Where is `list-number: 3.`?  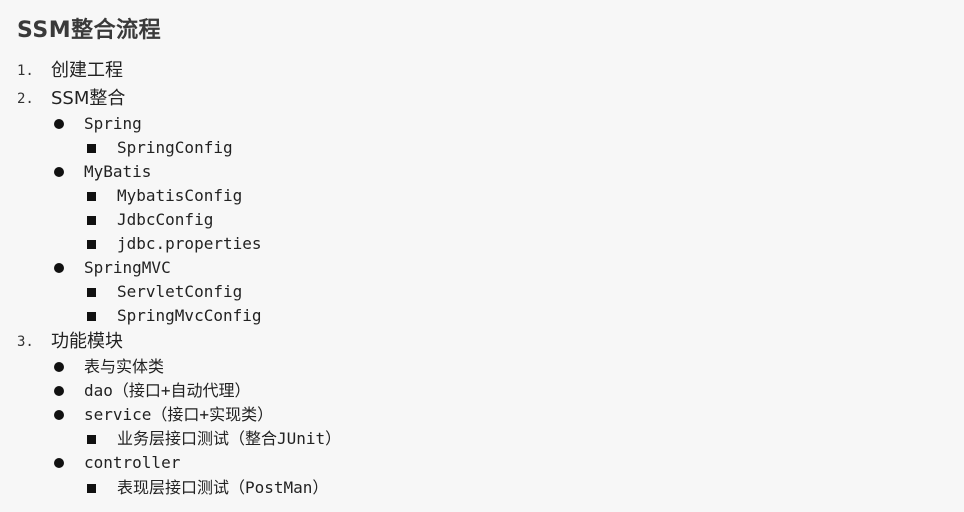
list-number: 3. is located at coordinates (25, 342).